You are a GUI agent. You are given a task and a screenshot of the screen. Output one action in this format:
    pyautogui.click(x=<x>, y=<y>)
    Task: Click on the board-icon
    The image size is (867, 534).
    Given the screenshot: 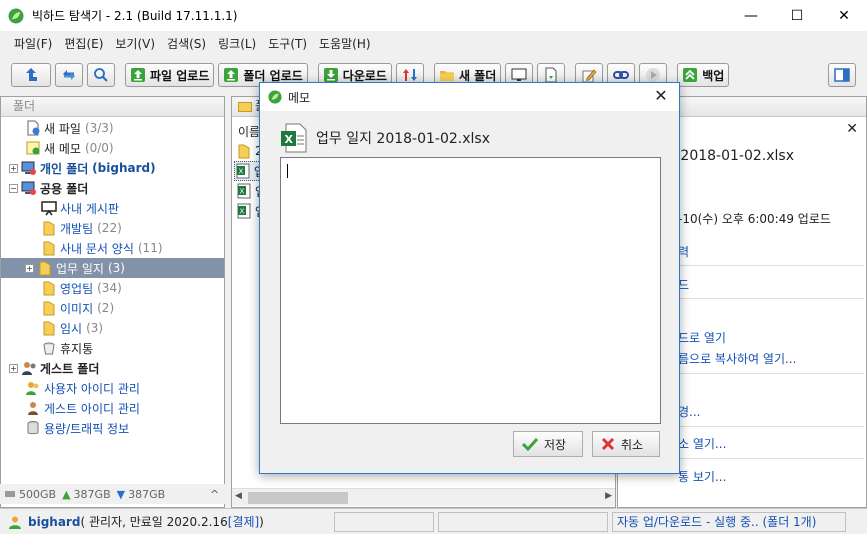 What is the action you would take?
    pyautogui.click(x=49, y=208)
    